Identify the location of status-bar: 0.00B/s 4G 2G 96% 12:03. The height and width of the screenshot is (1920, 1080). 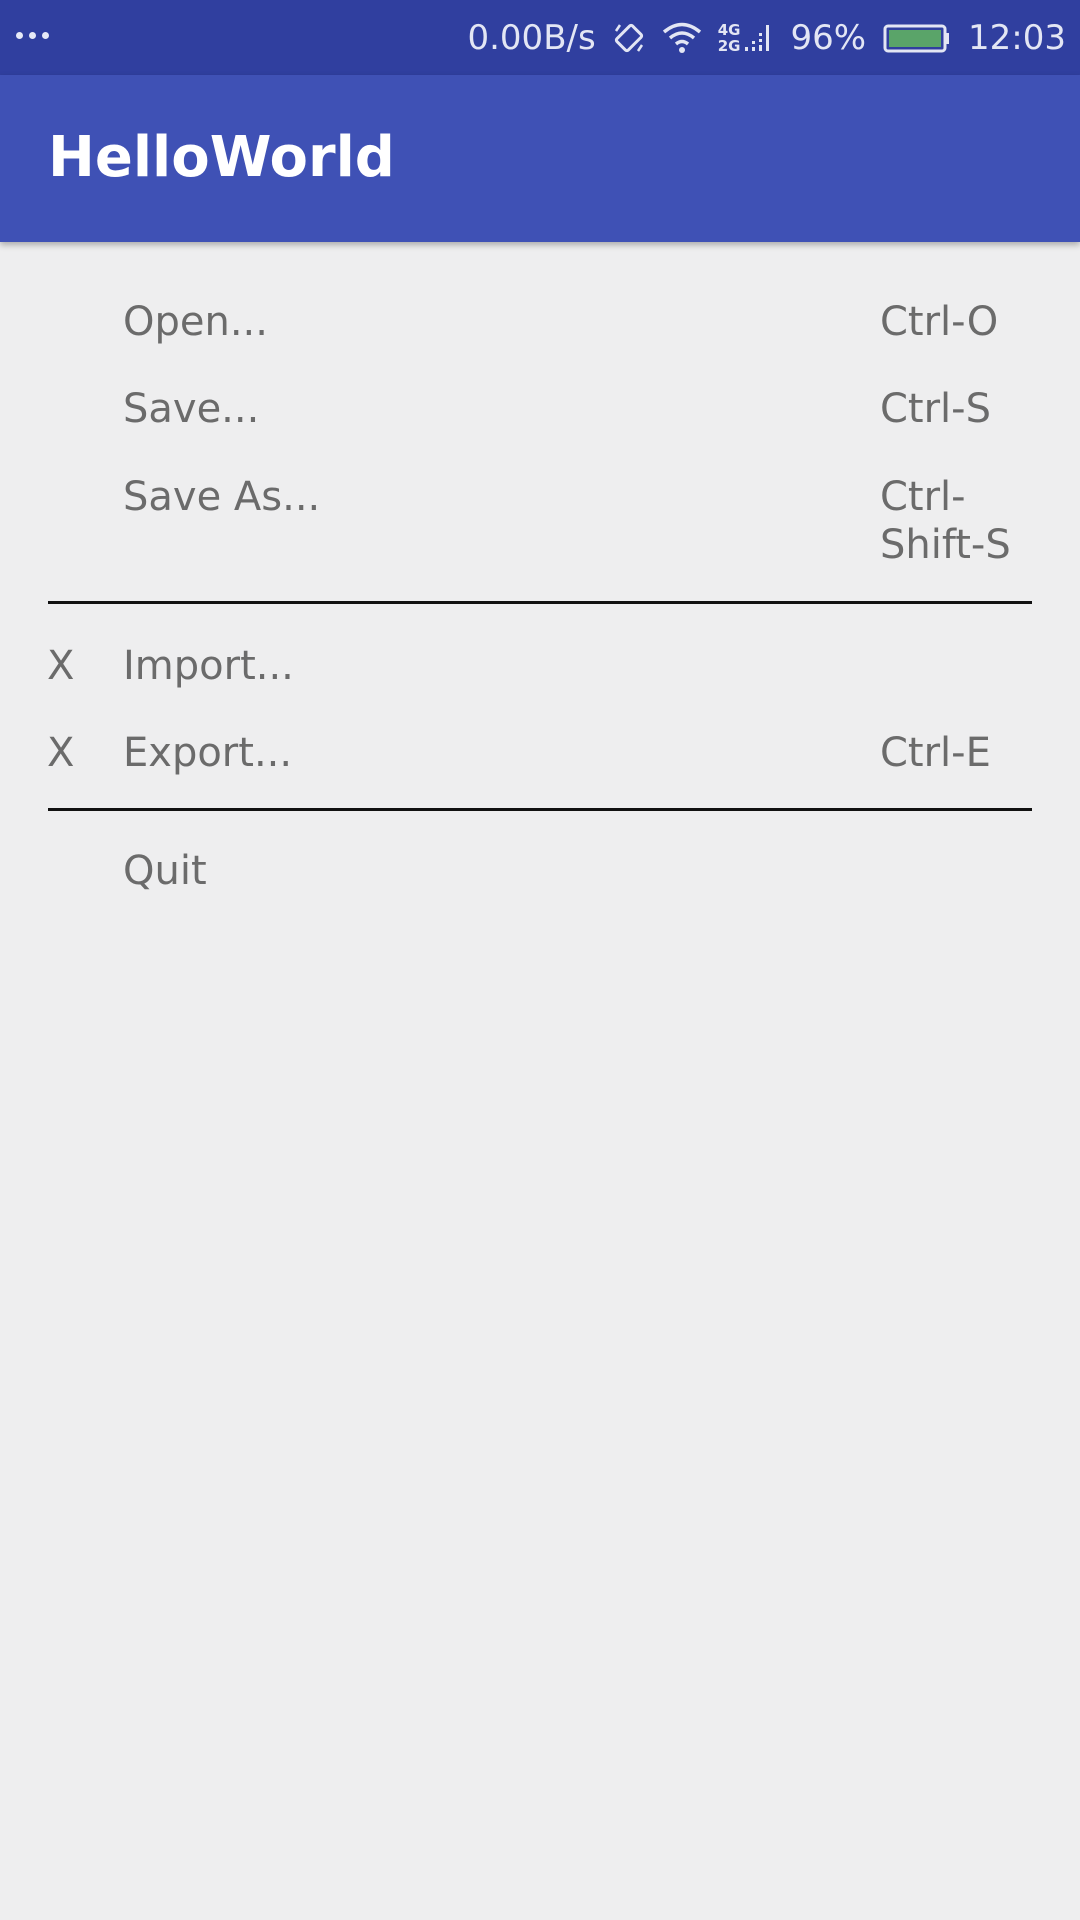
(540, 37).